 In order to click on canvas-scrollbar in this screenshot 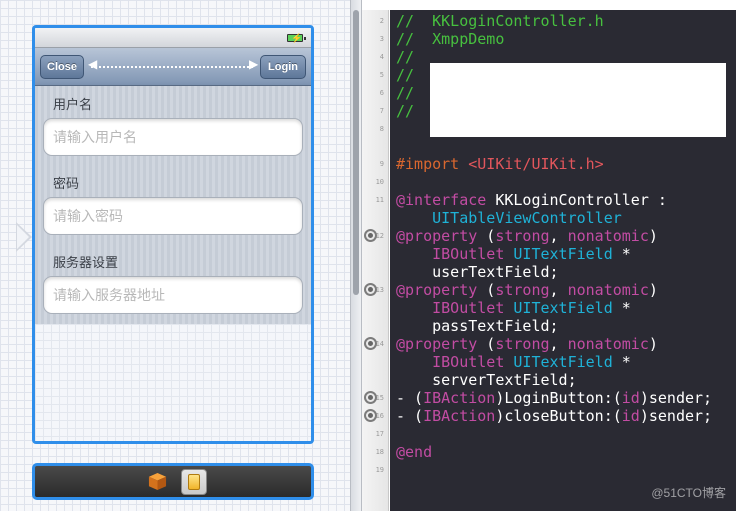, I will do `click(356, 152)`.